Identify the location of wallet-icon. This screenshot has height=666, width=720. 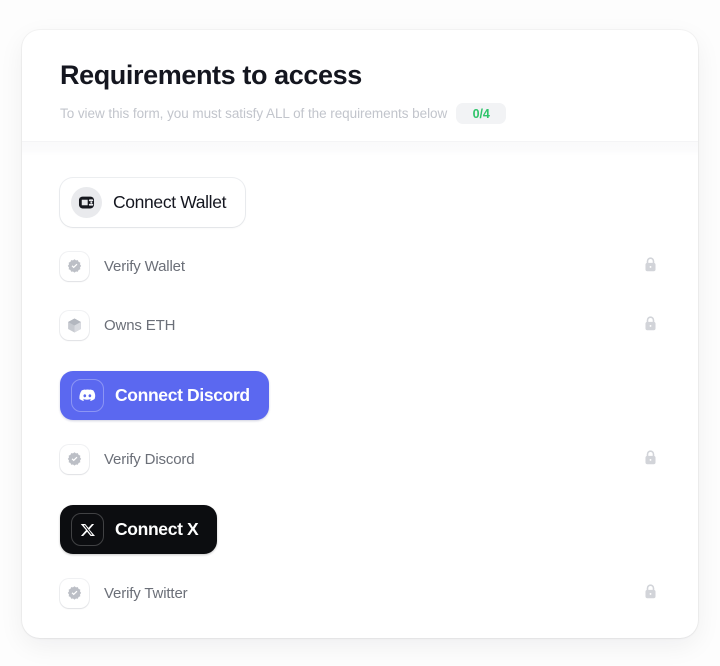
(86, 202).